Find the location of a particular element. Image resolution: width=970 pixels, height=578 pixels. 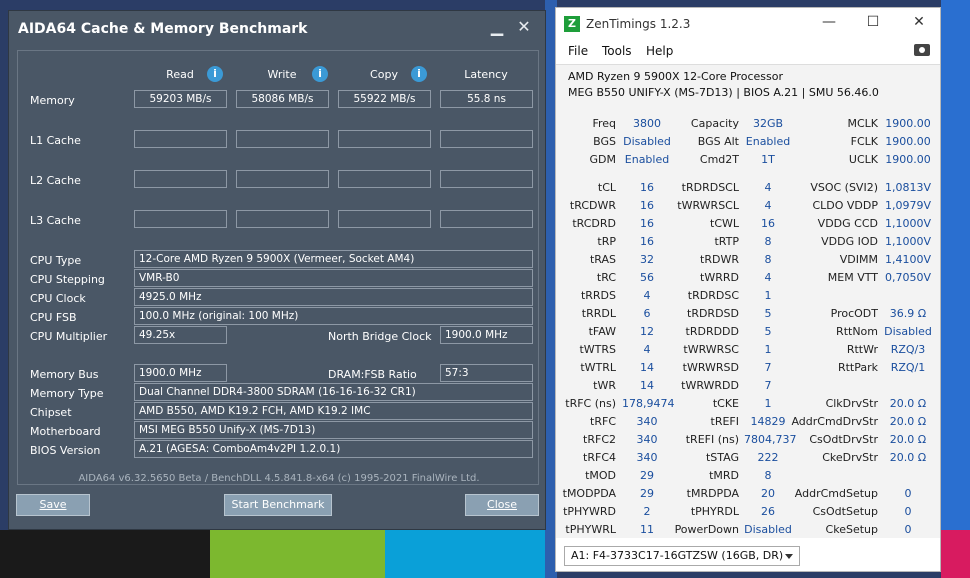

timing-label: tRRDS is located at coordinates (598, 295).